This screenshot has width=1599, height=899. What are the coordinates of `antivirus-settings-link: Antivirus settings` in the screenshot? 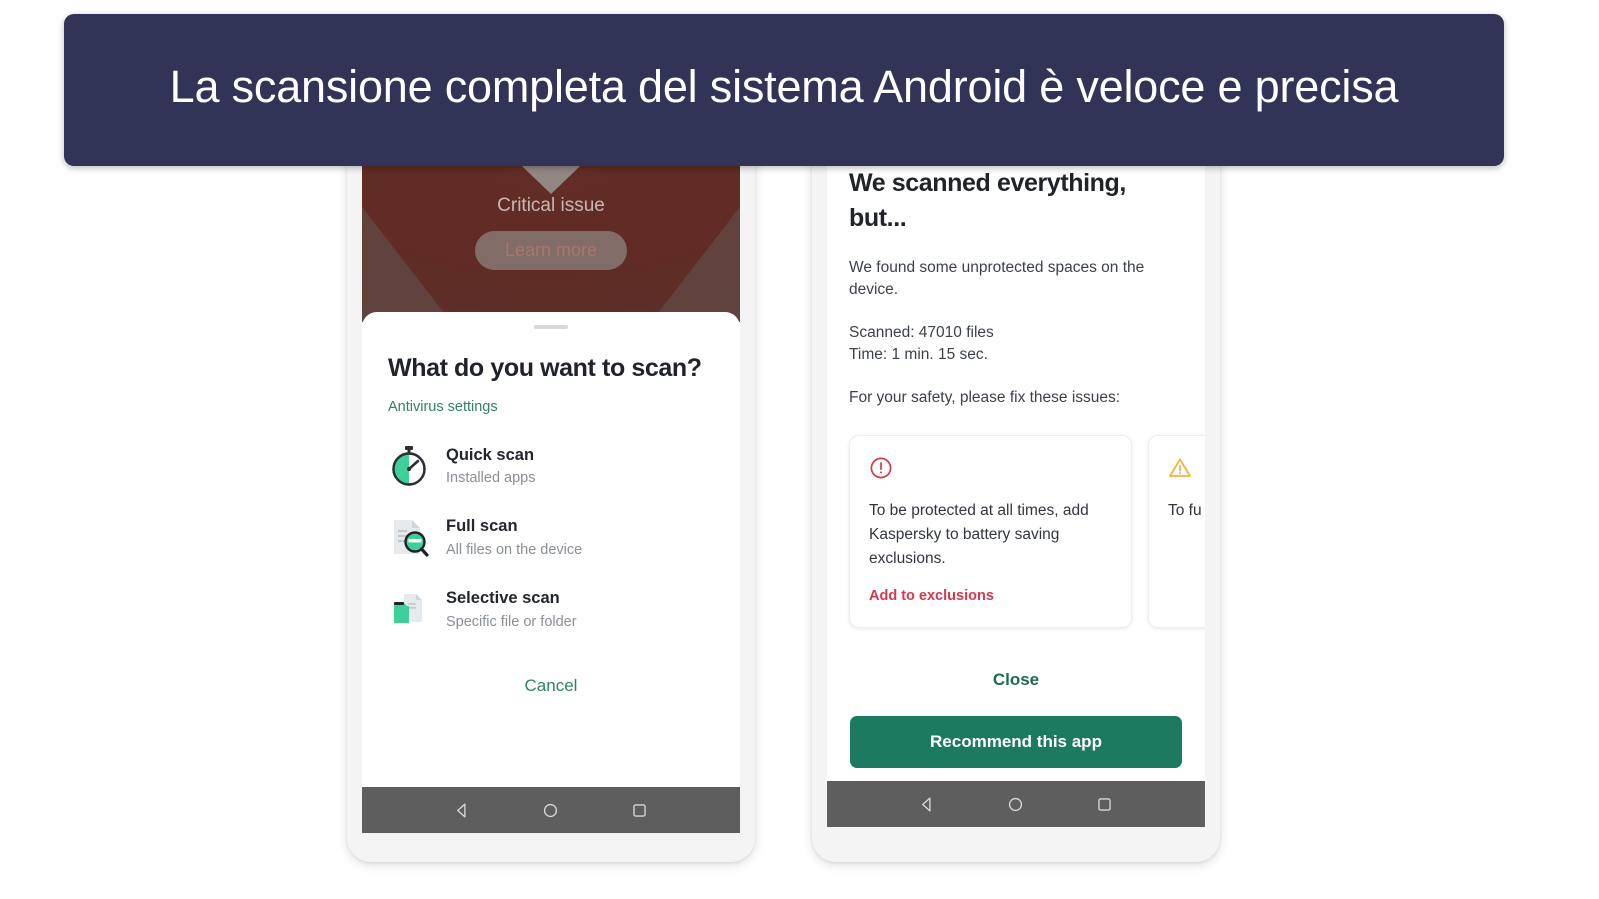 It's located at (443, 407).